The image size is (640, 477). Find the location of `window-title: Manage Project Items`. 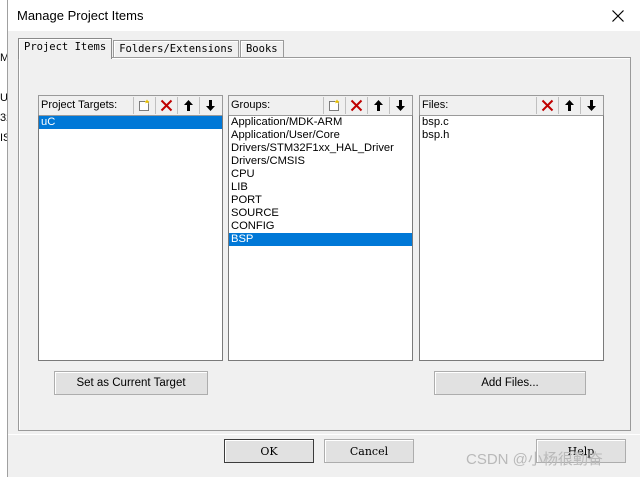

window-title: Manage Project Items is located at coordinates (80, 15).